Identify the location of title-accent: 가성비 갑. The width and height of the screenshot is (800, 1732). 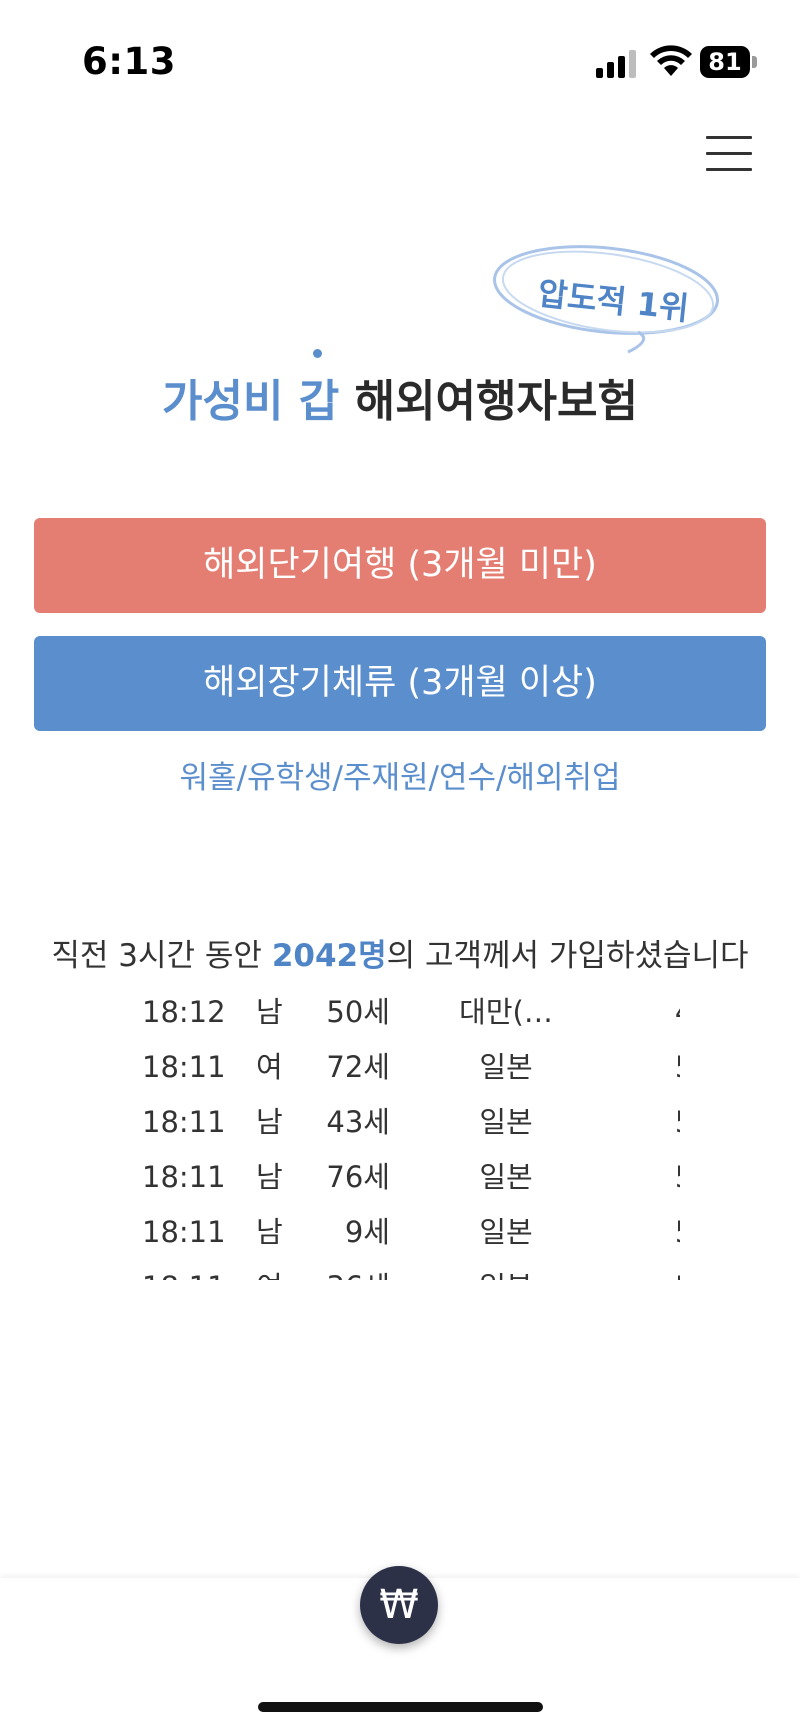
(251, 401).